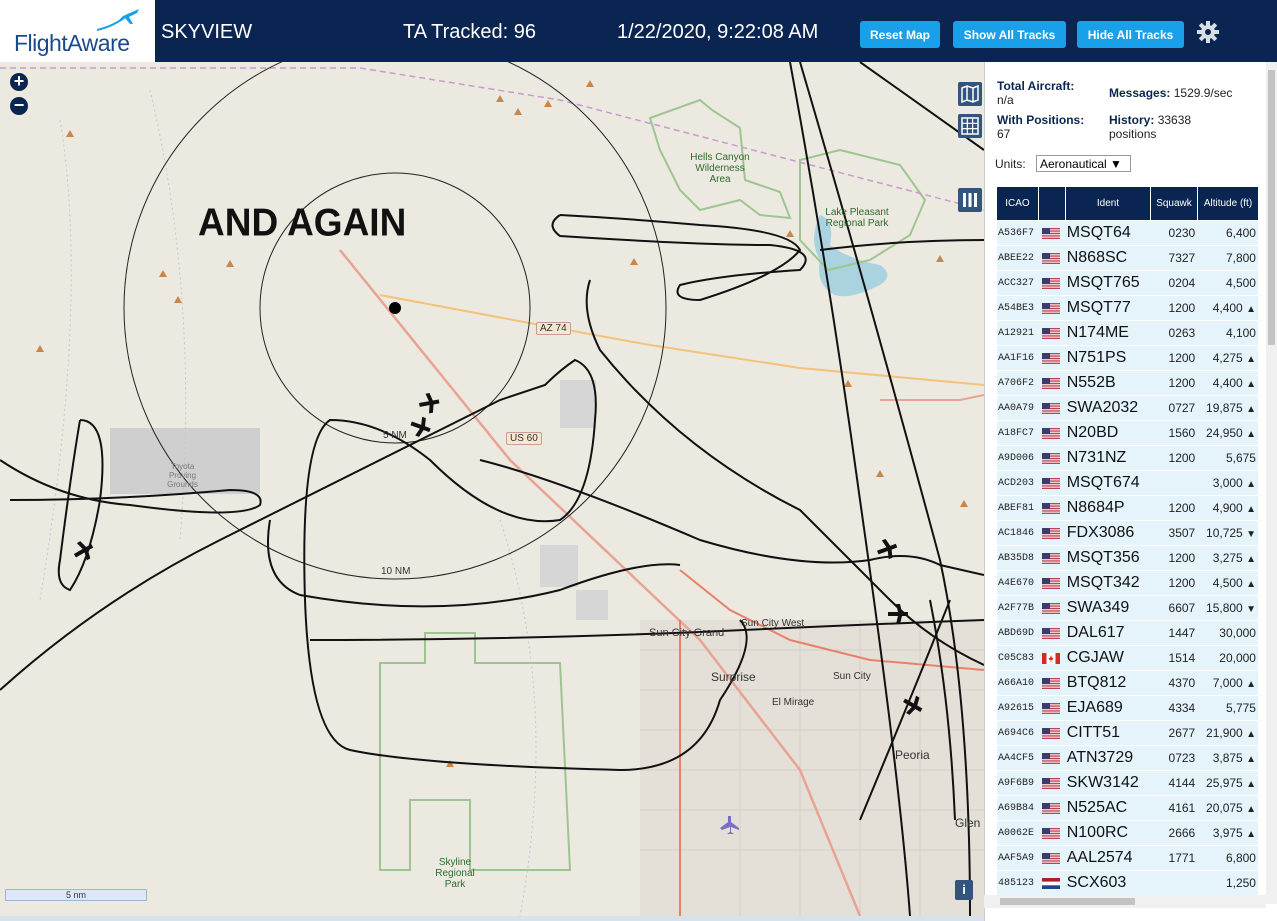  Describe the element at coordinates (1182, 833) in the screenshot. I see `squawk-cell: 2666` at that location.